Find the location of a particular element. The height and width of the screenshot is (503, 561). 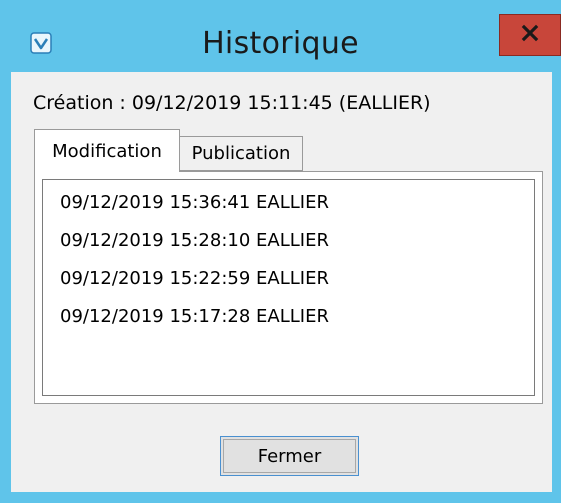

tab-modification: Modification is located at coordinates (107, 150).